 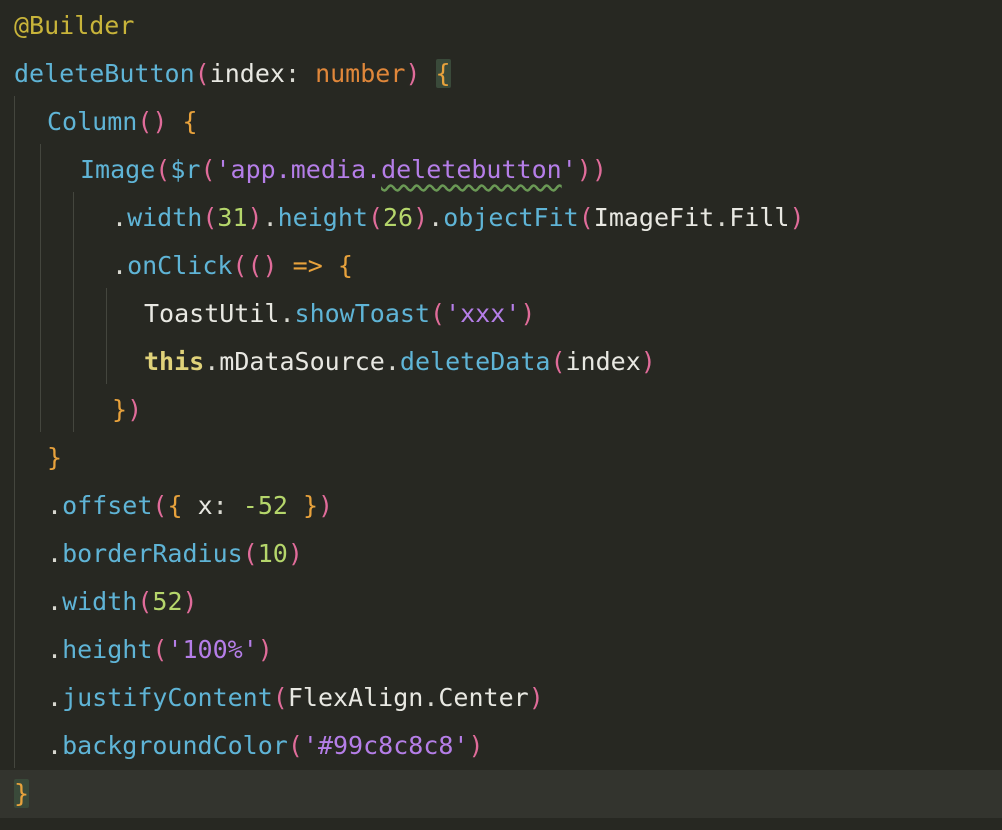 What do you see at coordinates (122, 601) in the screenshot?
I see `code-line-text: .width(52)` at bounding box center [122, 601].